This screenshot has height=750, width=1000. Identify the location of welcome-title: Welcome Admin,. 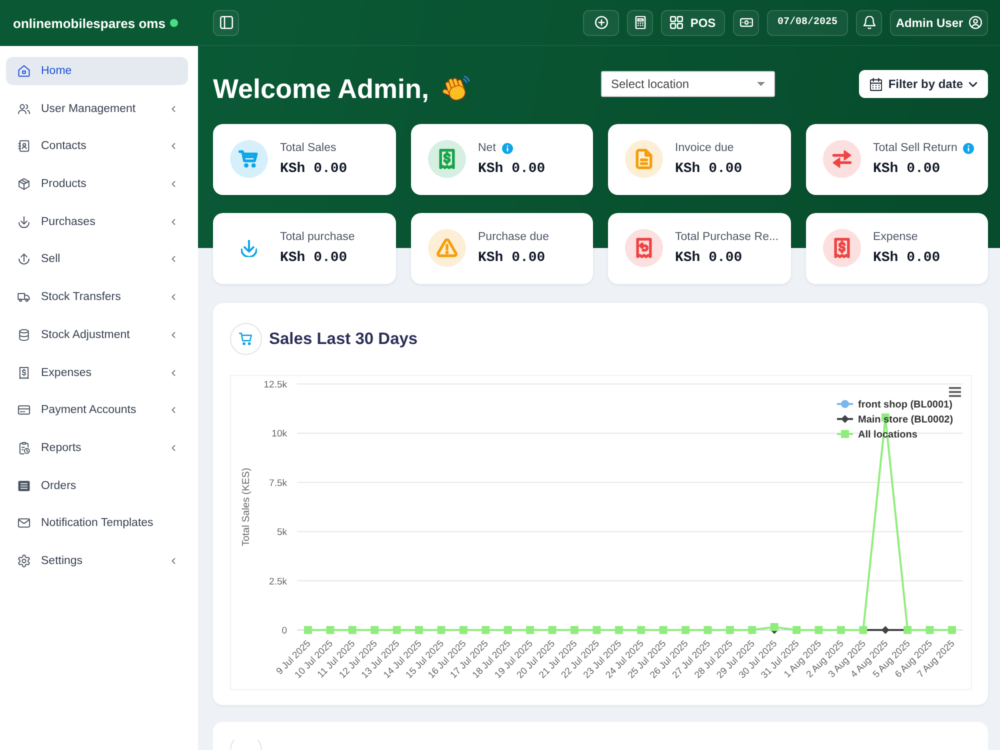
(321, 89).